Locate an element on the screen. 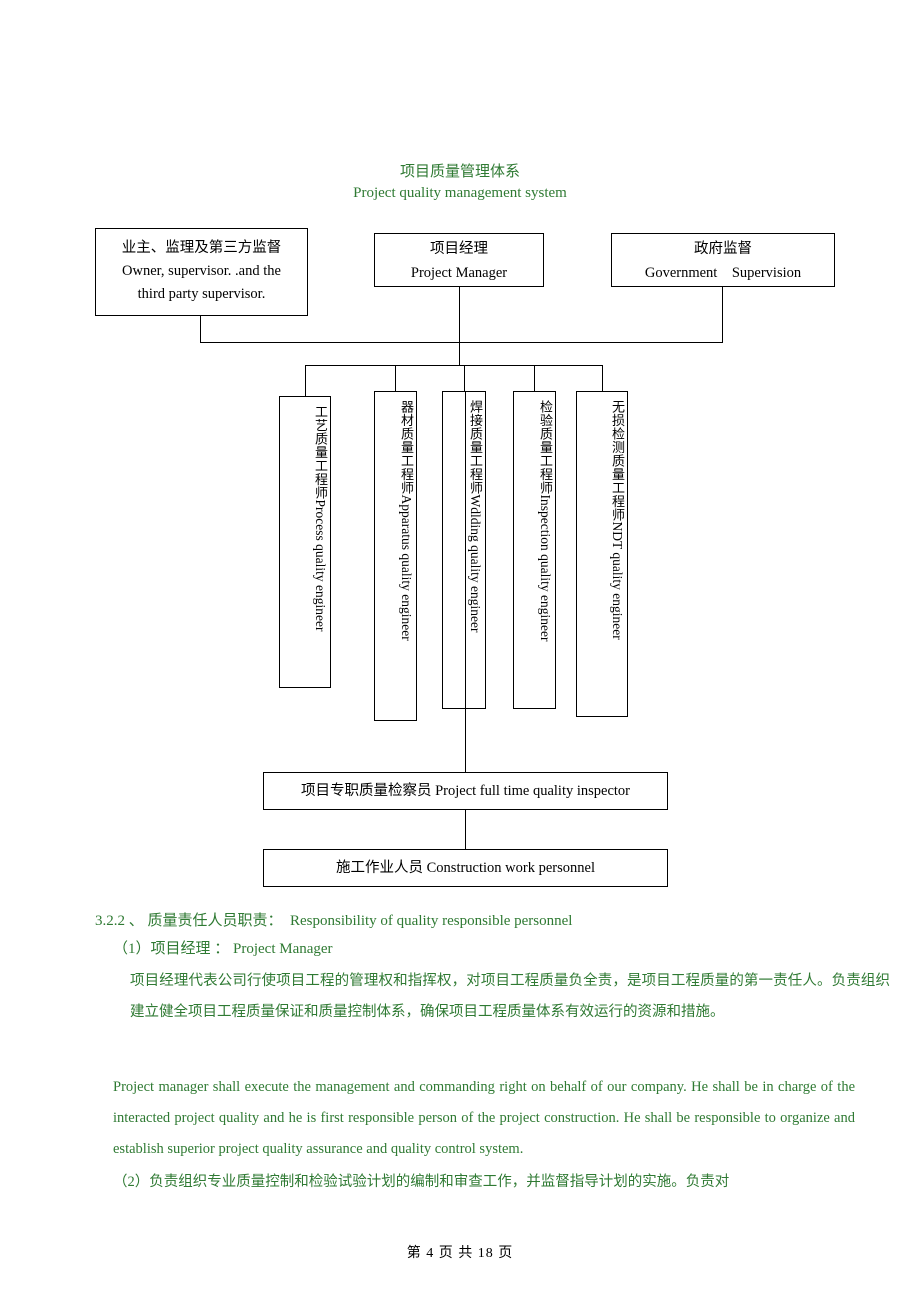 The width and height of the screenshot is (920, 1302). connector-to-inspector is located at coordinates (465, 581).